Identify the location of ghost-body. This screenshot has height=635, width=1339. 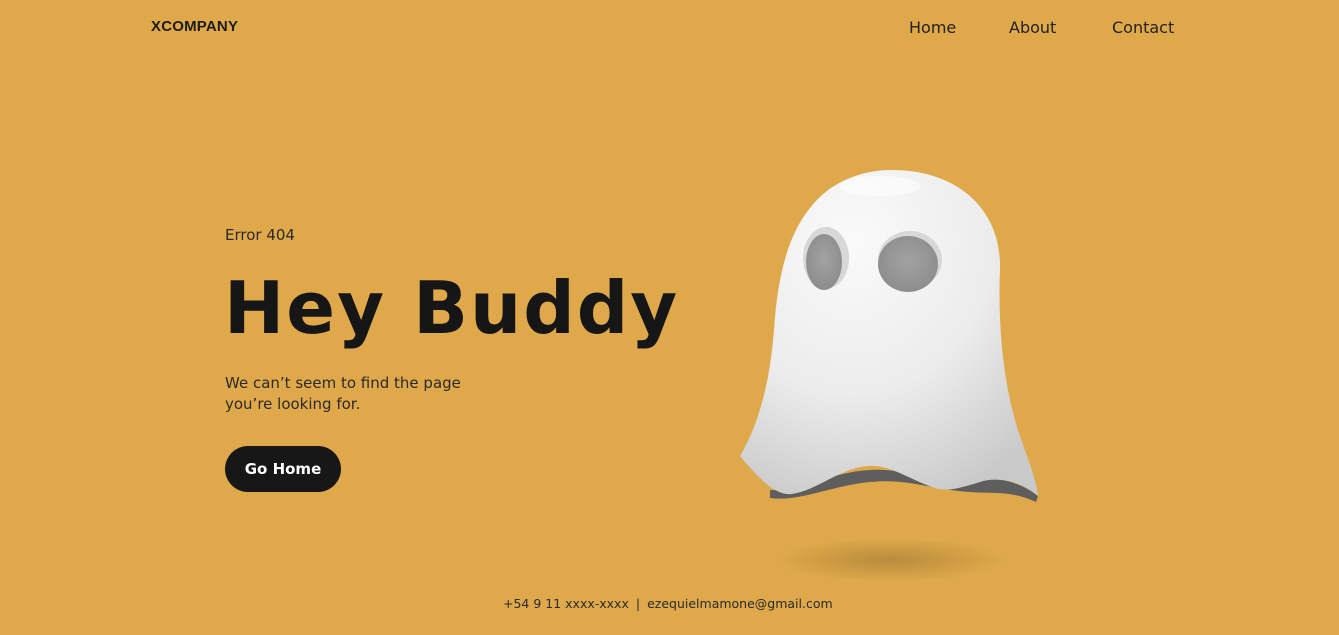
(889, 333).